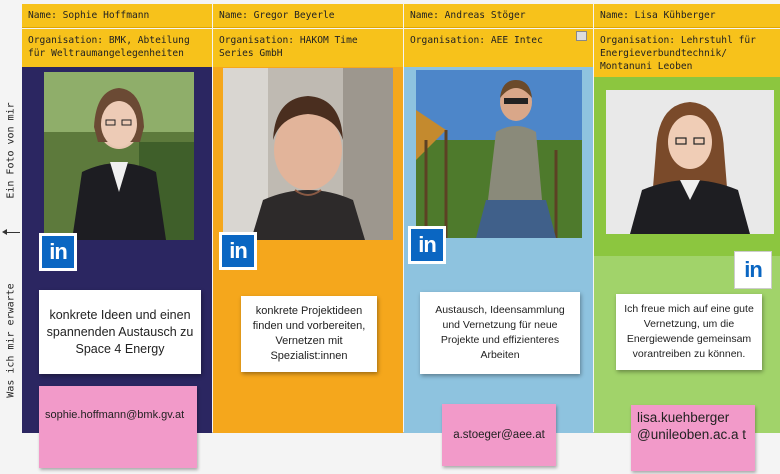 This screenshot has height=474, width=780. What do you see at coordinates (499, 435) in the screenshot?
I see `email-note: a.stoeger@aee.at` at bounding box center [499, 435].